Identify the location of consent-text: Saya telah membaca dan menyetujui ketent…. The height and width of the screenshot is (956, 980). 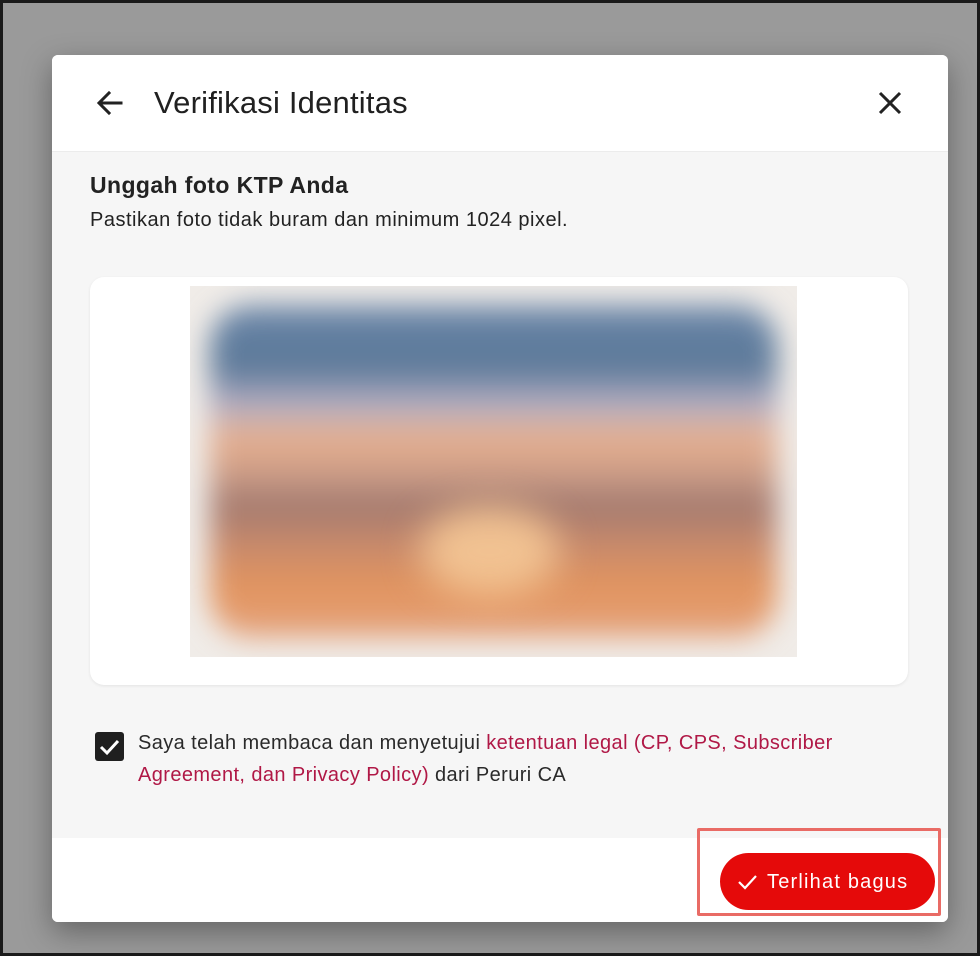
(488, 759).